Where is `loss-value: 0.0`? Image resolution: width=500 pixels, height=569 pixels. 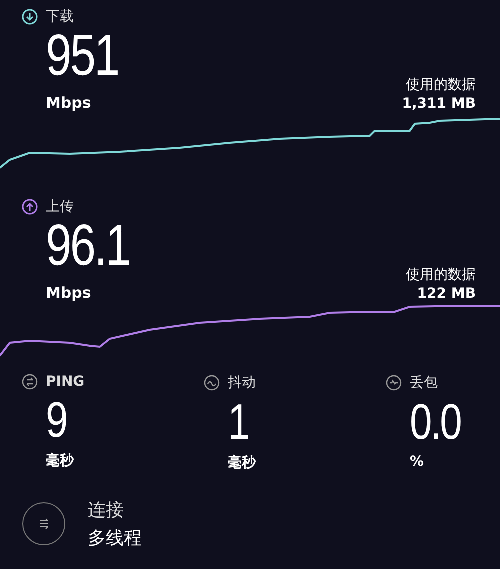
loss-value: 0.0 is located at coordinates (435, 422).